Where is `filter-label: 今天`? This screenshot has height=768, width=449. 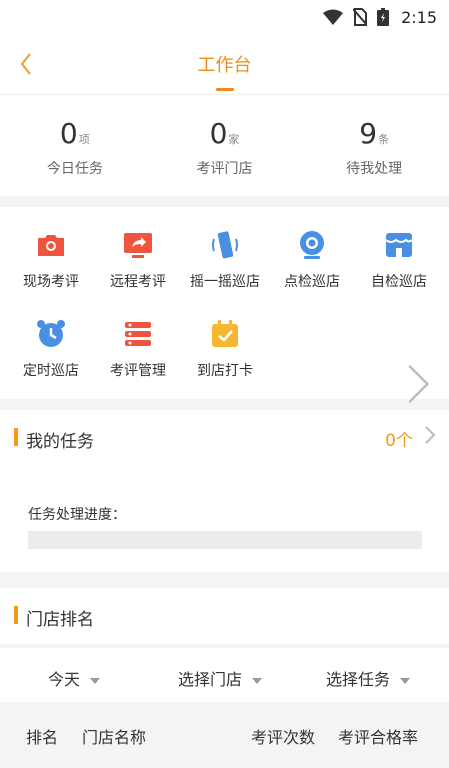 filter-label: 今天 is located at coordinates (64, 679).